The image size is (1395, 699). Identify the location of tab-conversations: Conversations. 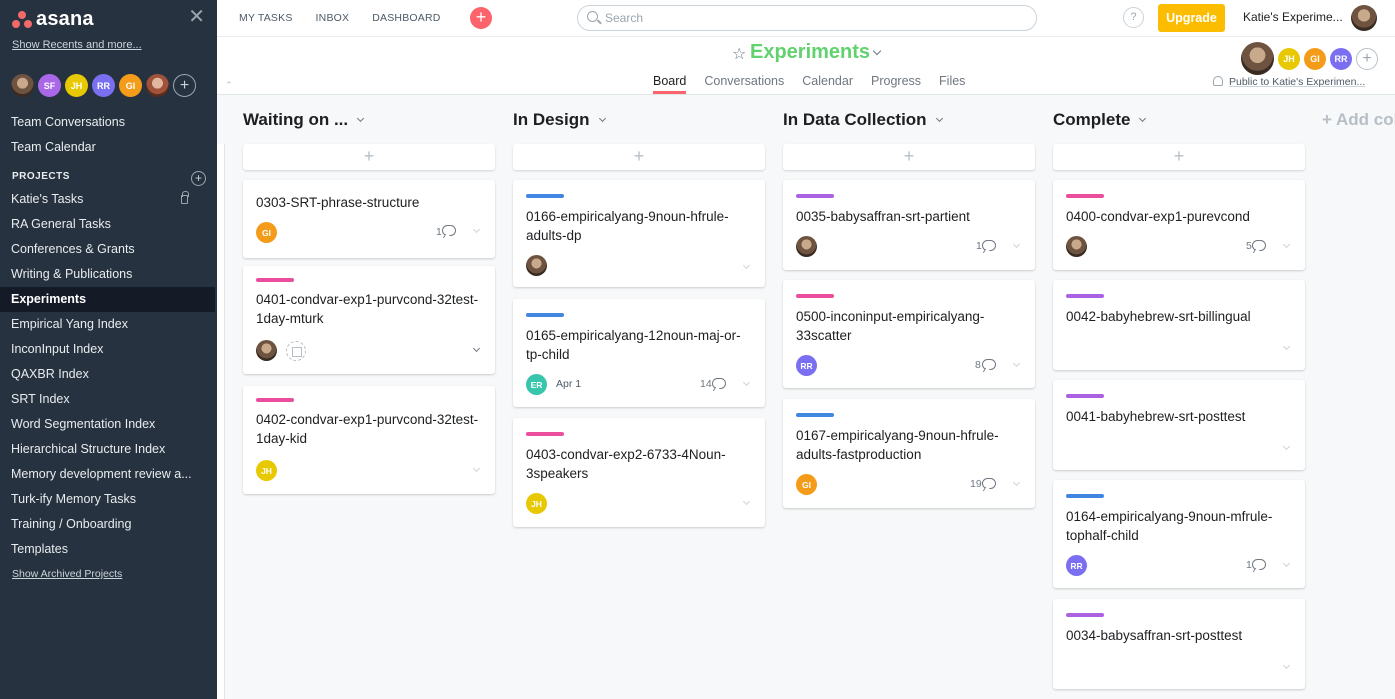
(744, 84).